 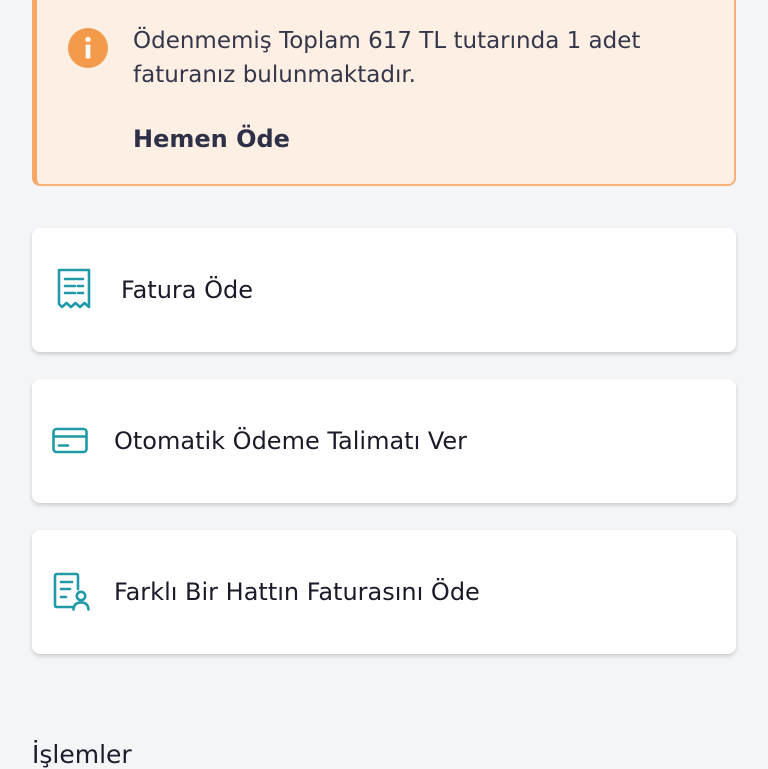 What do you see at coordinates (297, 592) in the screenshot?
I see `other-line-bill-label: Farklı Bir Hattın Faturasını Öde` at bounding box center [297, 592].